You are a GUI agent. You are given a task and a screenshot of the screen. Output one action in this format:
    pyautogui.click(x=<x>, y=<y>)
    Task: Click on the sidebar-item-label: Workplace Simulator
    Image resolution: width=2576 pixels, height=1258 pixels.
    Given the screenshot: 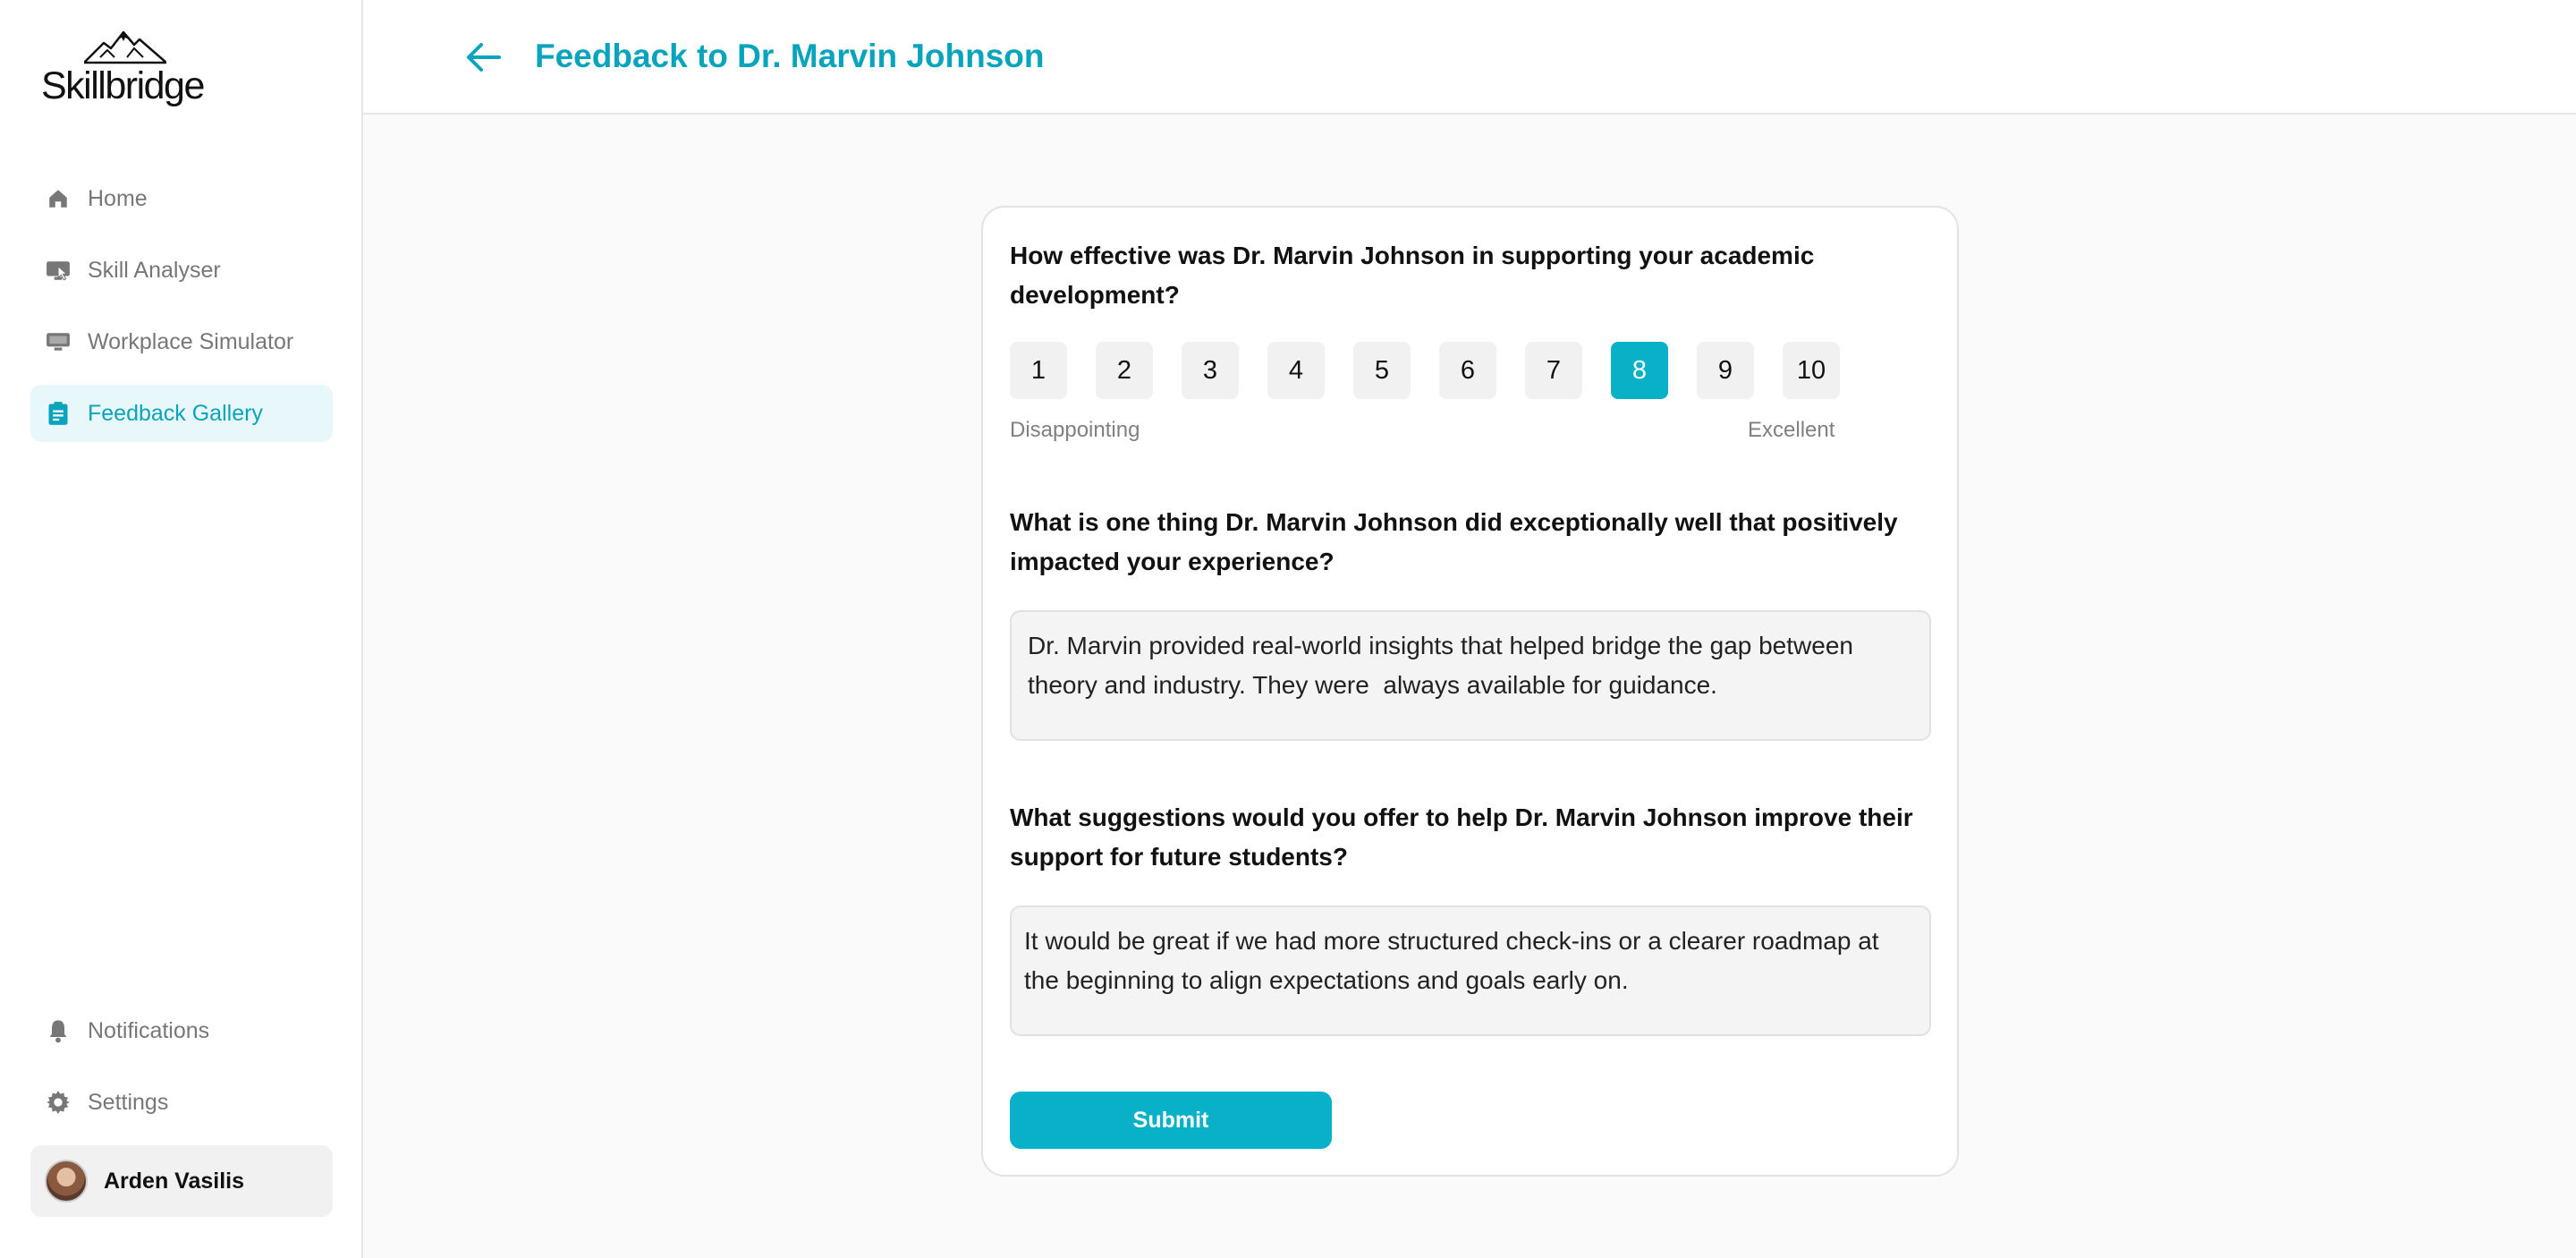 What is the action you would take?
    pyautogui.click(x=191, y=341)
    